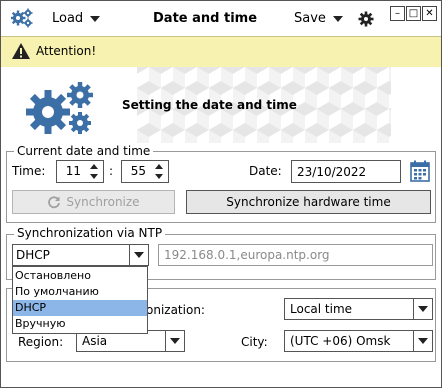  I want to click on date-input: 23/10/2022, so click(346, 171).